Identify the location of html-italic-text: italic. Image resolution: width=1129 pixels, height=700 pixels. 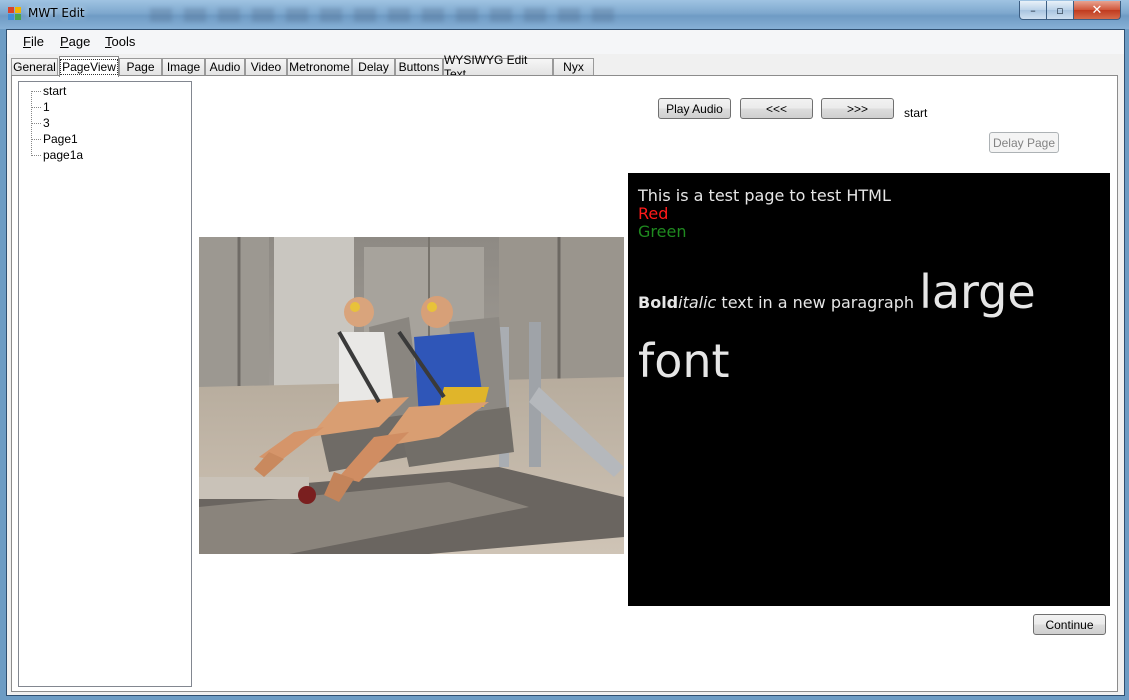
(697, 302).